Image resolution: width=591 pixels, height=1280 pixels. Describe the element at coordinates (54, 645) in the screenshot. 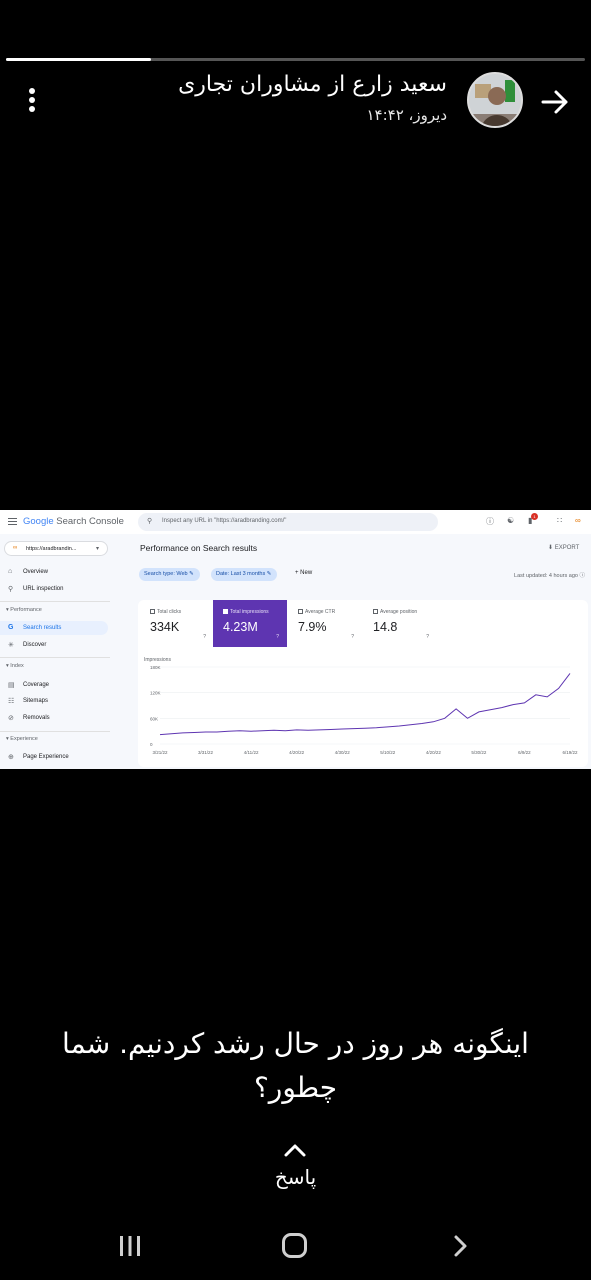

I see `nav-discover: ✳ Discover` at that location.